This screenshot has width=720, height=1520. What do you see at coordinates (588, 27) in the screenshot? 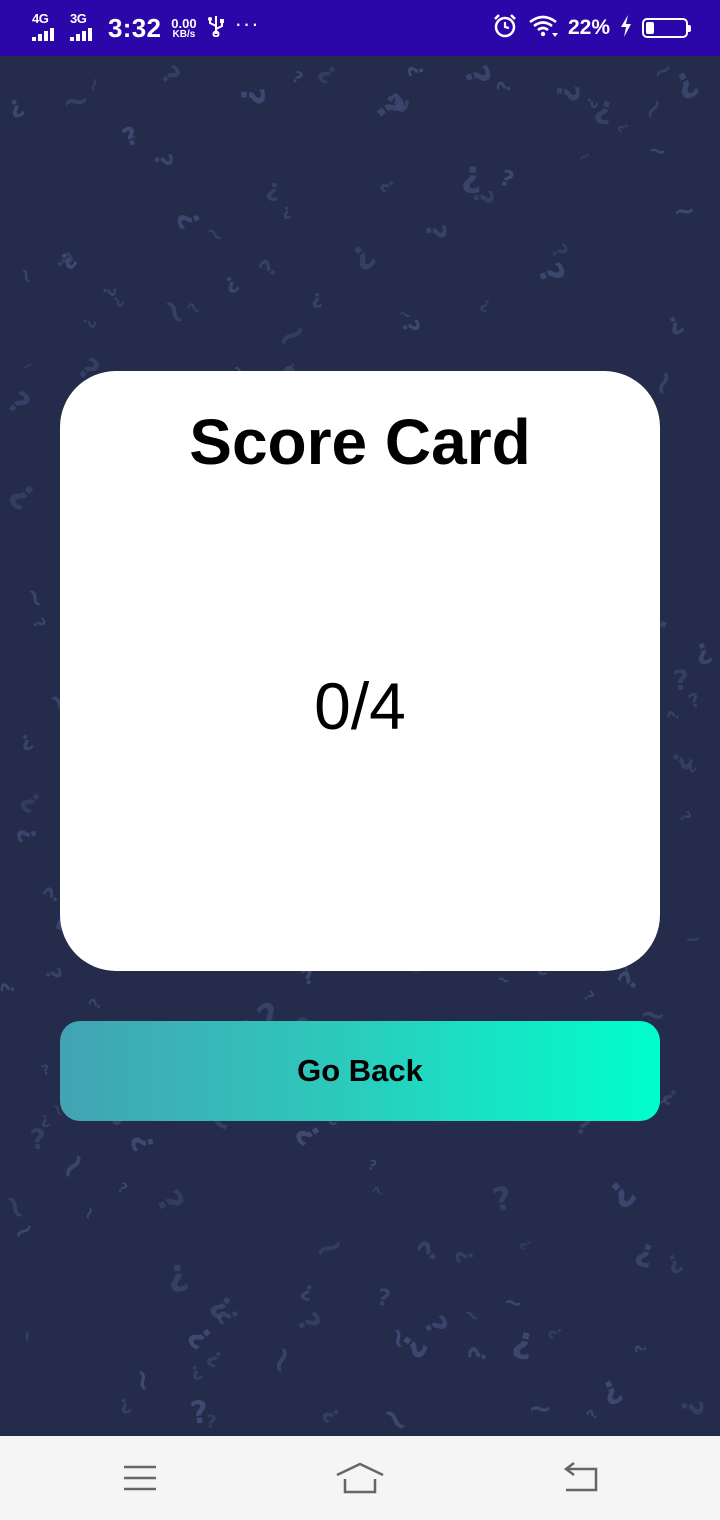
I see `battery-percent: 22%` at bounding box center [588, 27].